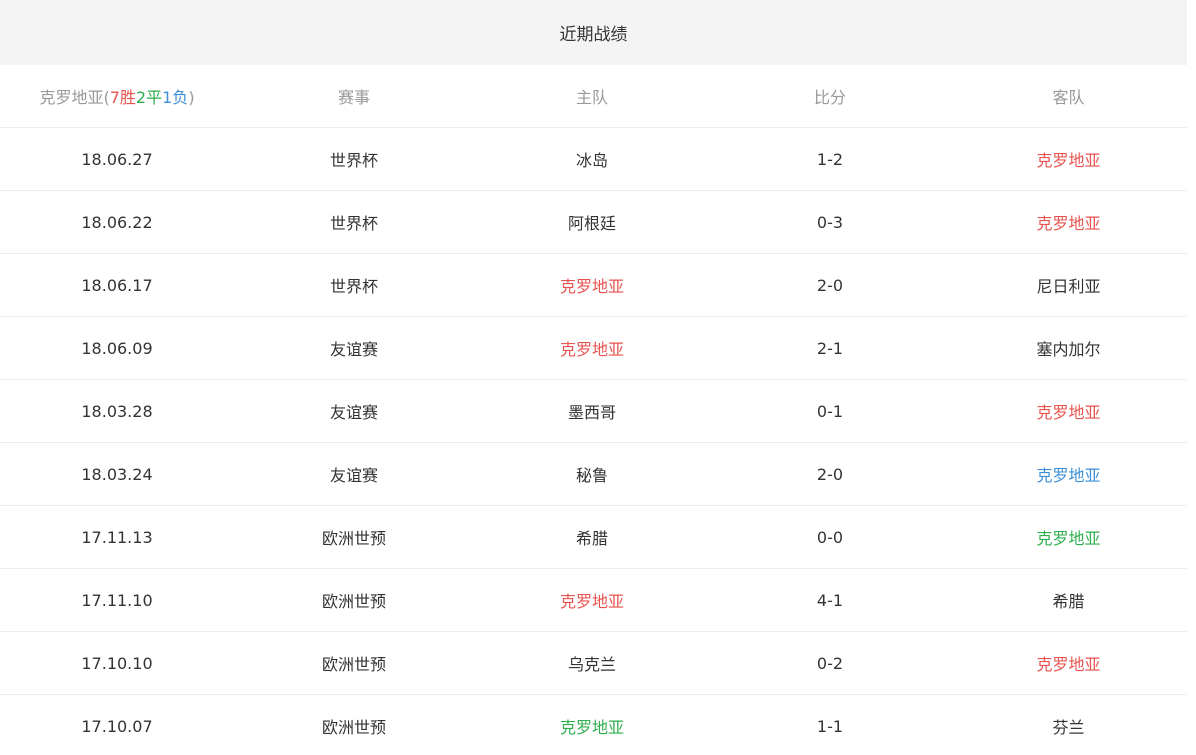 Image resolution: width=1196 pixels, height=755 pixels. What do you see at coordinates (1068, 727) in the screenshot?
I see `away-team: 芬兰` at bounding box center [1068, 727].